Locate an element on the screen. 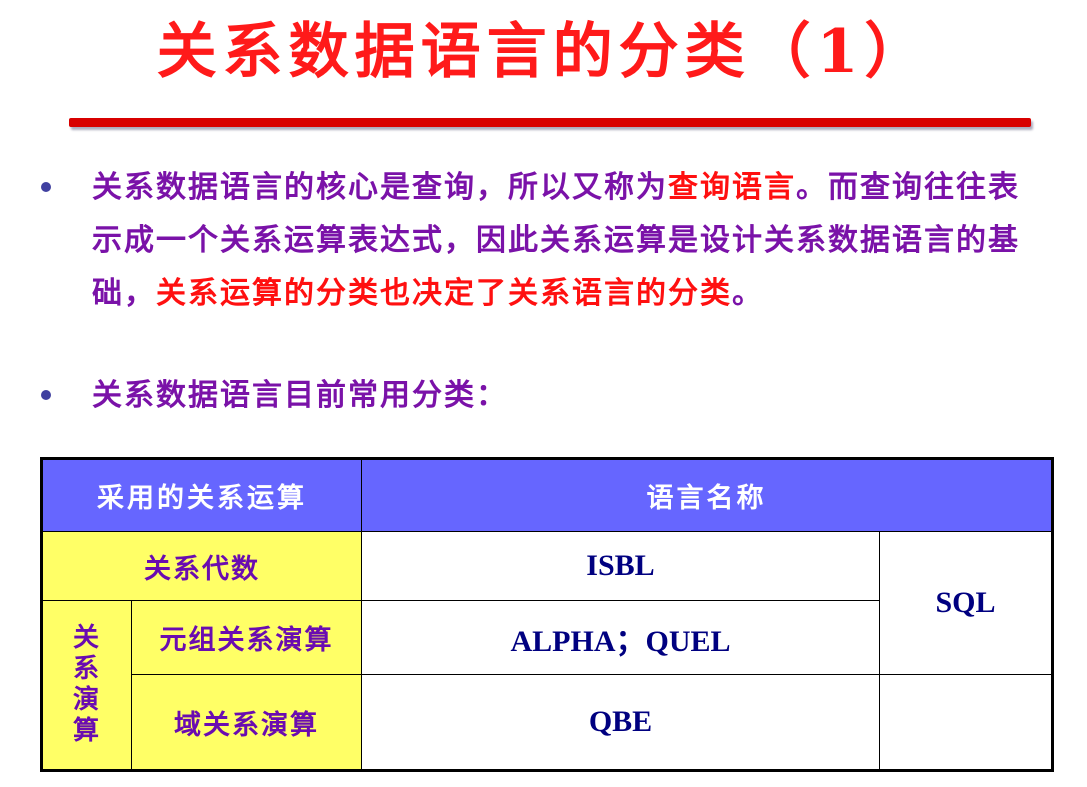  language-alpha-quel: ALPHA；QUEL is located at coordinates (620, 637).